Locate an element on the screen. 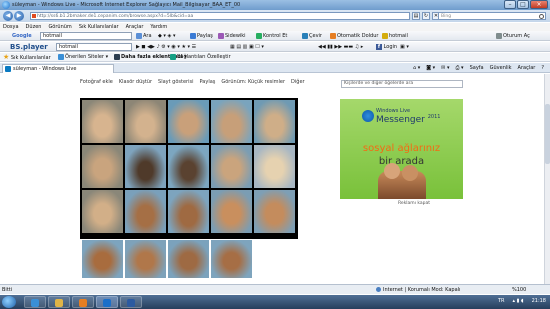 The height and width of the screenshot is (309, 550). print-icon: ⎙ ▾ is located at coordinates (459, 68).